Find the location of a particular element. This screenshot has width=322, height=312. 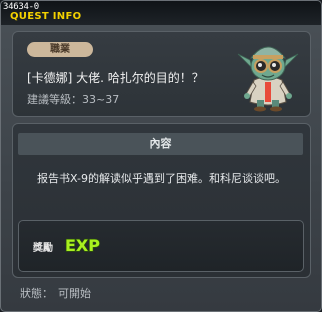

goblin-npc-icon is located at coordinates (268, 79).